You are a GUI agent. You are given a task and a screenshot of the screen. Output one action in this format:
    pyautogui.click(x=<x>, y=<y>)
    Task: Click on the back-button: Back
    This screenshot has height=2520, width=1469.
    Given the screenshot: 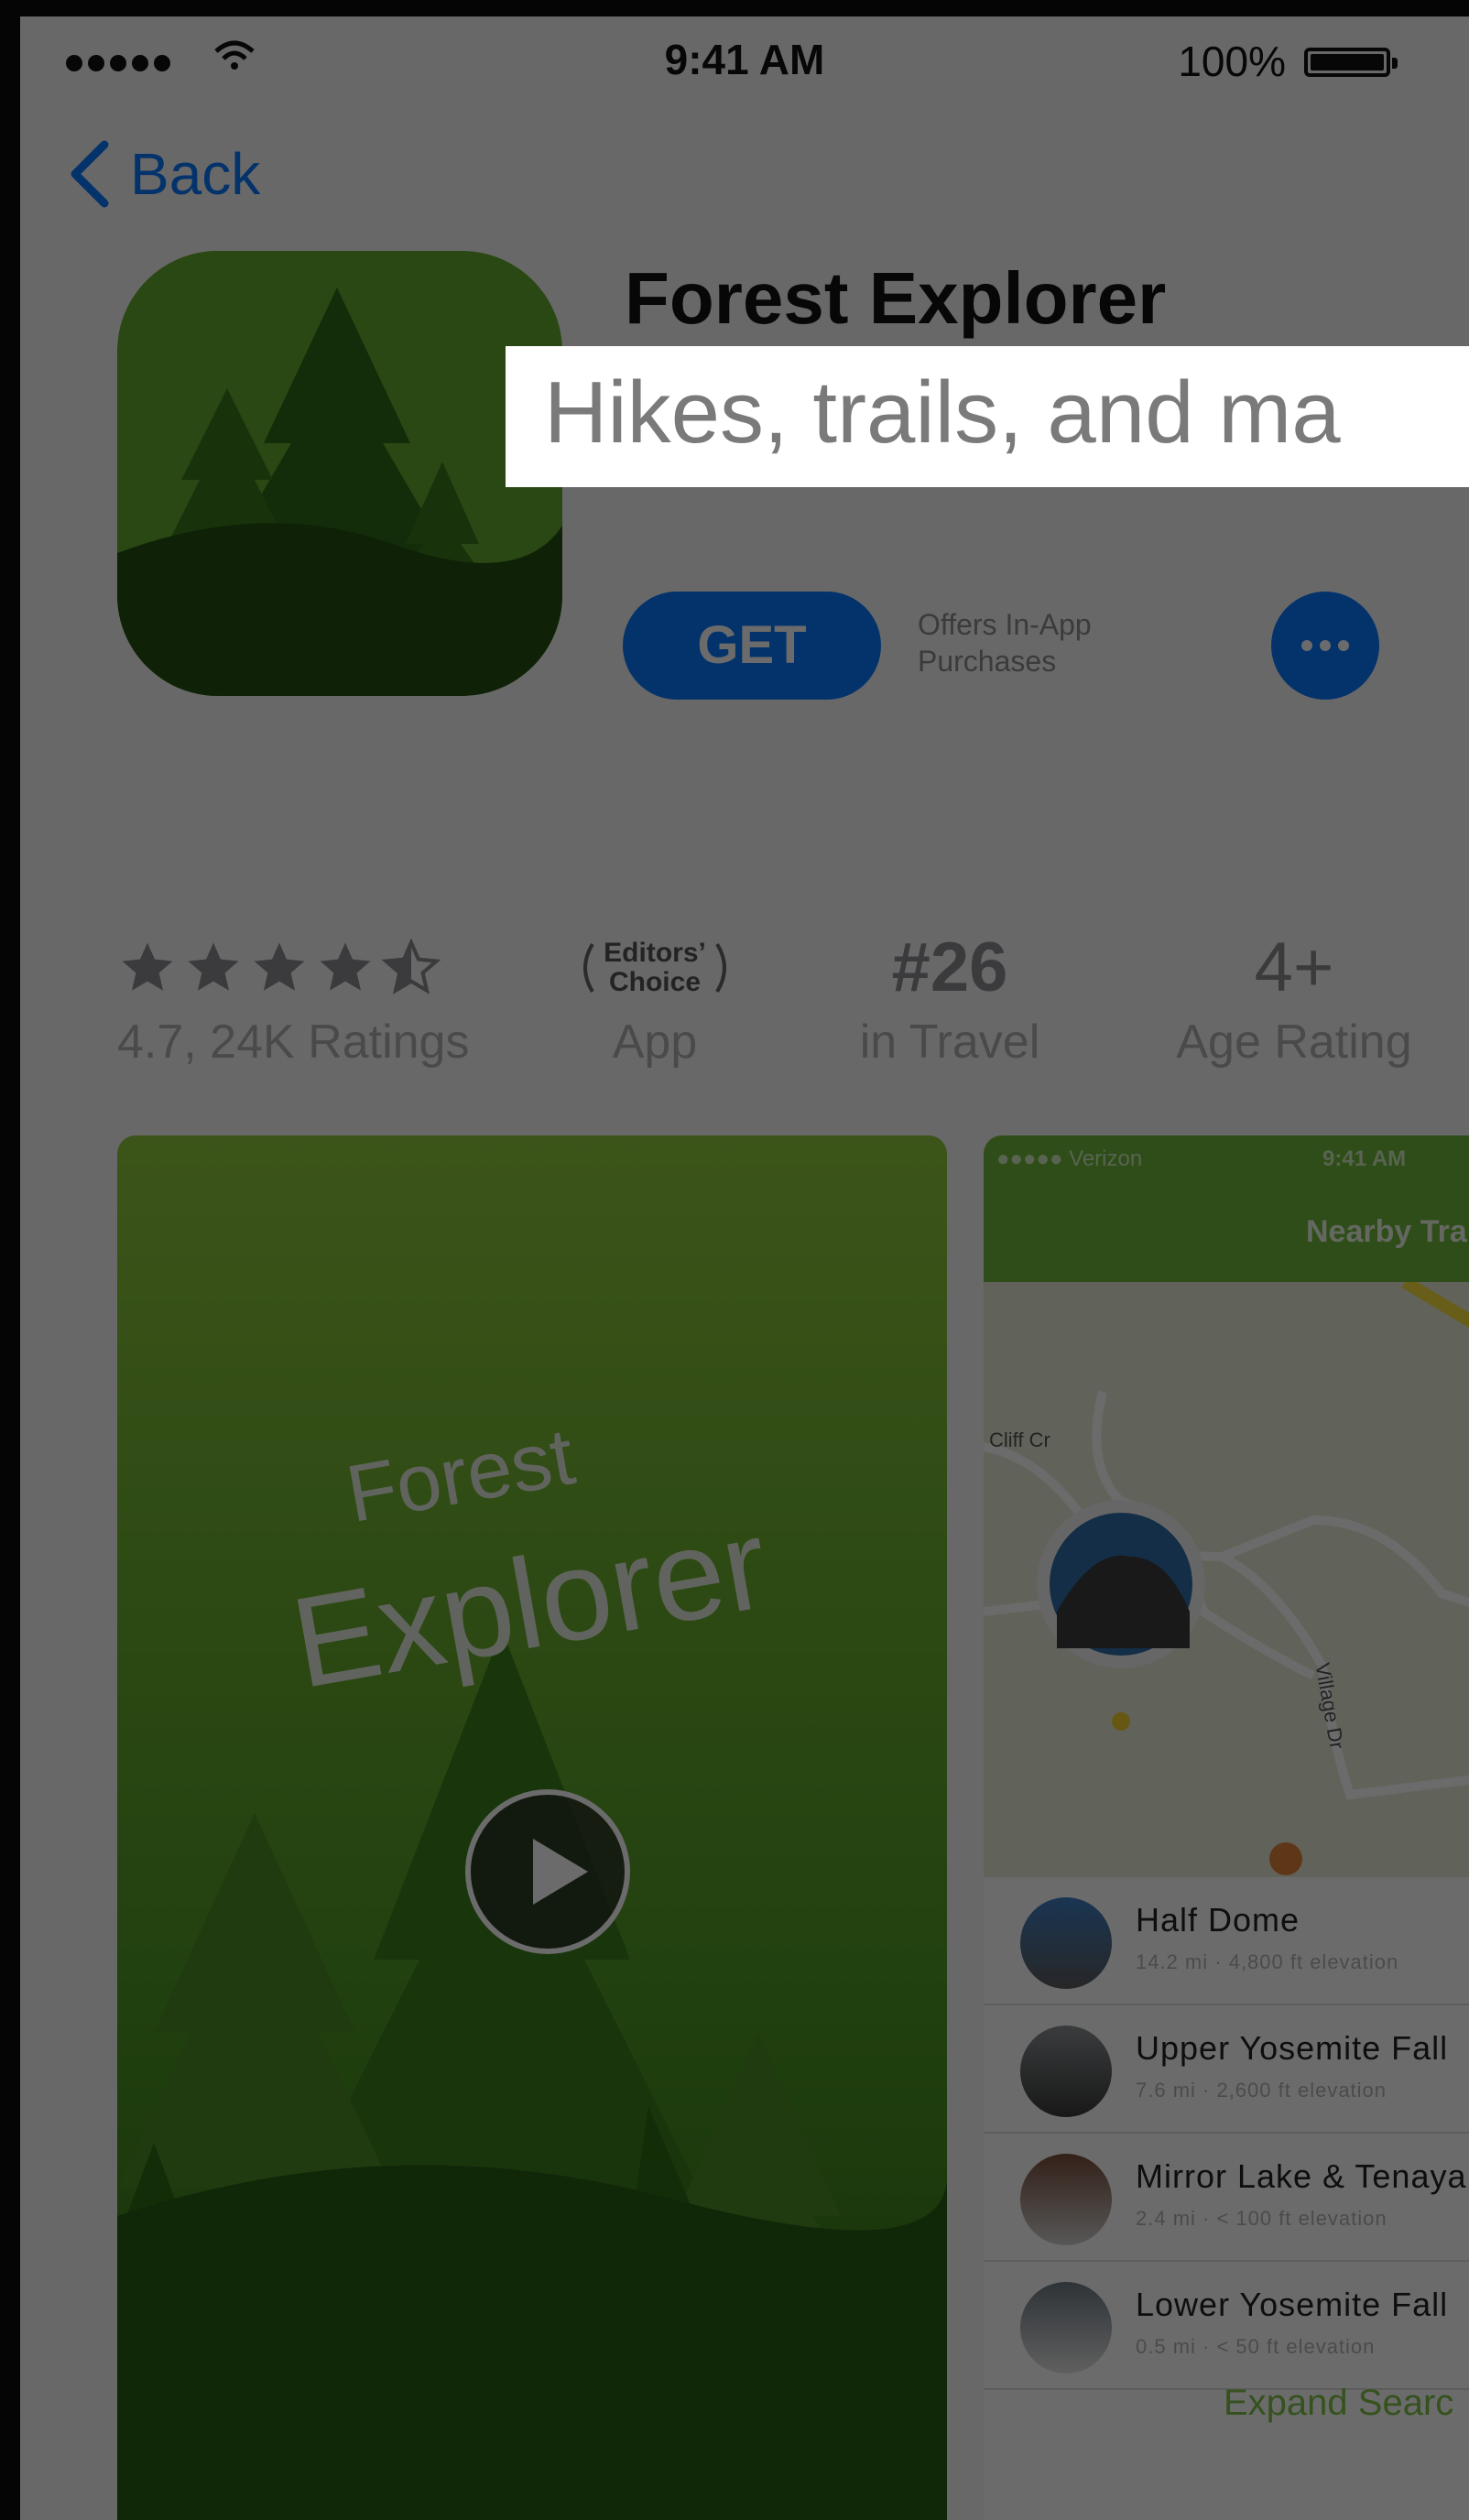 What is the action you would take?
    pyautogui.click(x=164, y=174)
    